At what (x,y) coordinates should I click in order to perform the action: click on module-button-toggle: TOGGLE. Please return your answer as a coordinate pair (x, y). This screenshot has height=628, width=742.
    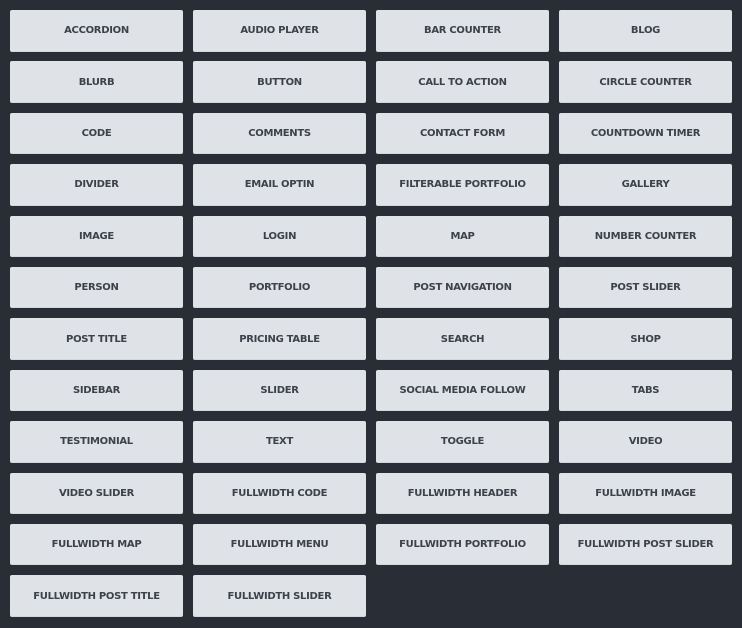
    Looking at the image, I should click on (462, 442).